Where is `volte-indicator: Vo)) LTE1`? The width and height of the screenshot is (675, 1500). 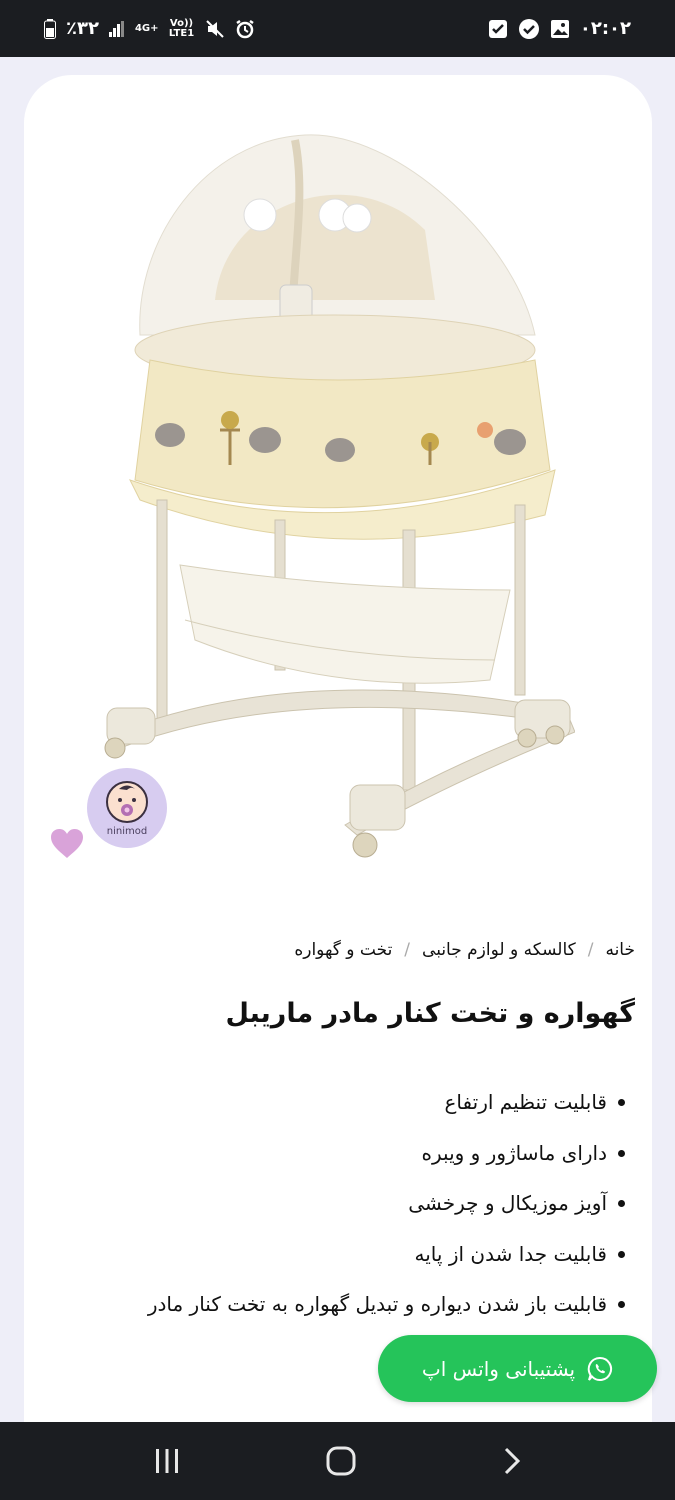 volte-indicator: Vo)) LTE1 is located at coordinates (181, 28).